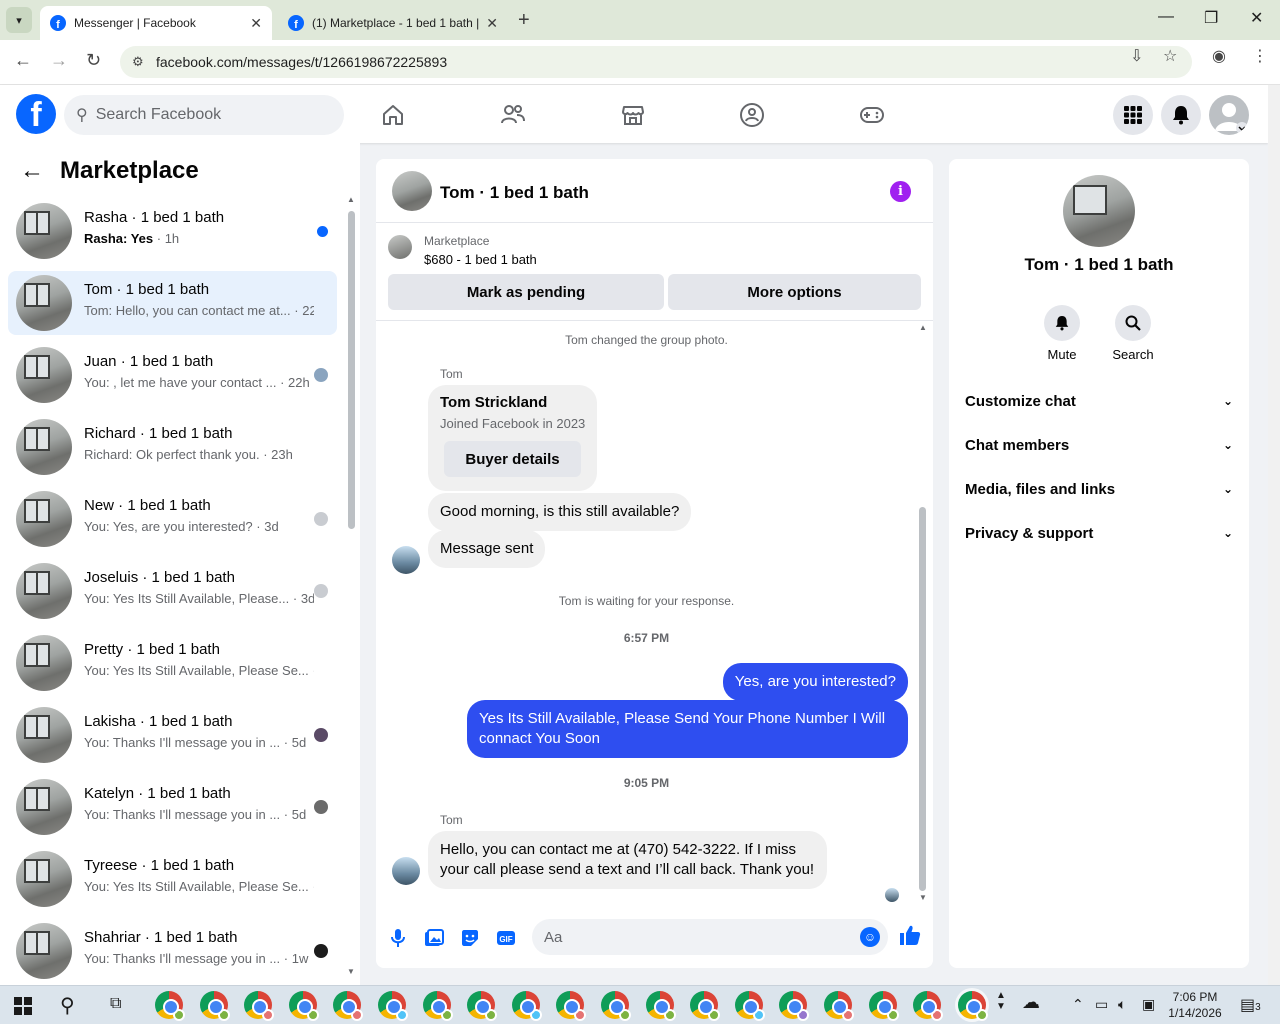 Image resolution: width=1280 pixels, height=1024 pixels. What do you see at coordinates (1031, 1002) in the screenshot?
I see `weather-icon: ☁` at bounding box center [1031, 1002].